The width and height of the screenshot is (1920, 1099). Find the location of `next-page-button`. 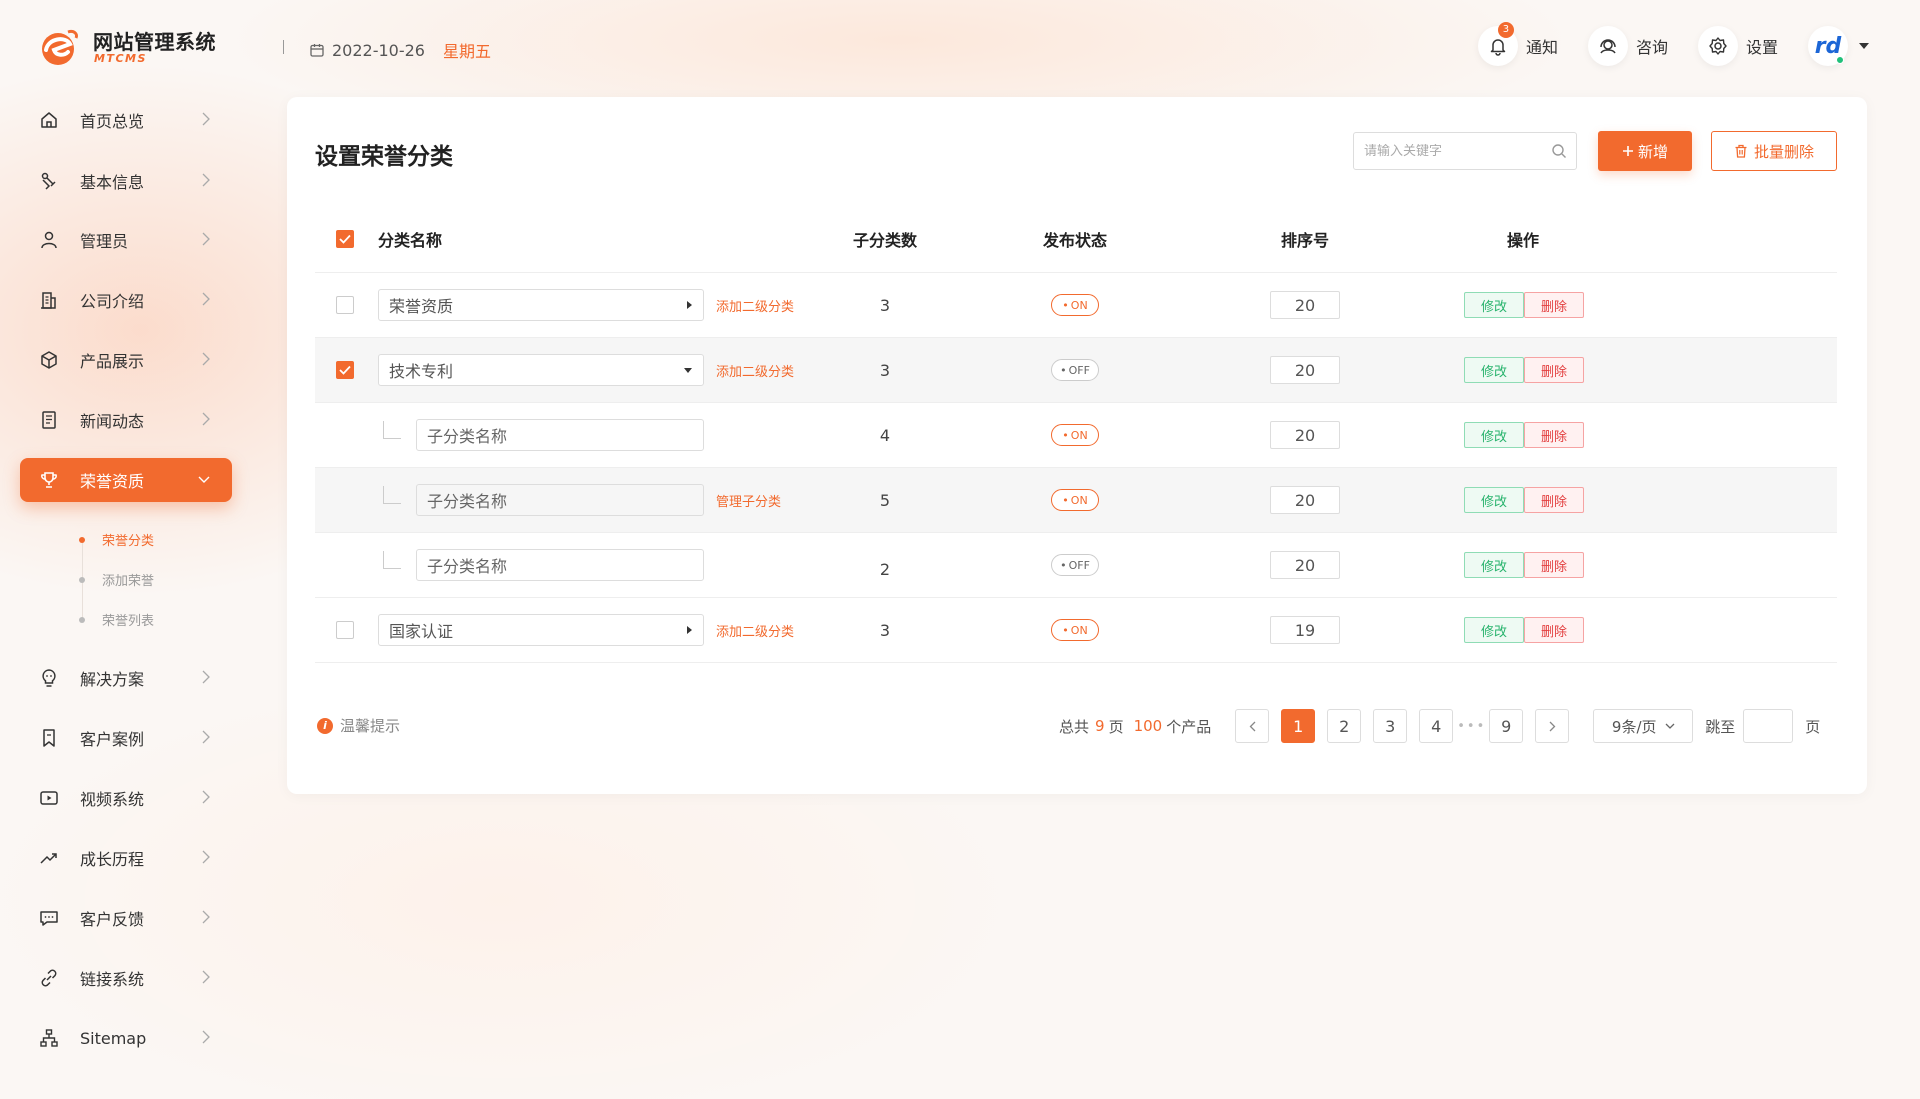

next-page-button is located at coordinates (1552, 726).